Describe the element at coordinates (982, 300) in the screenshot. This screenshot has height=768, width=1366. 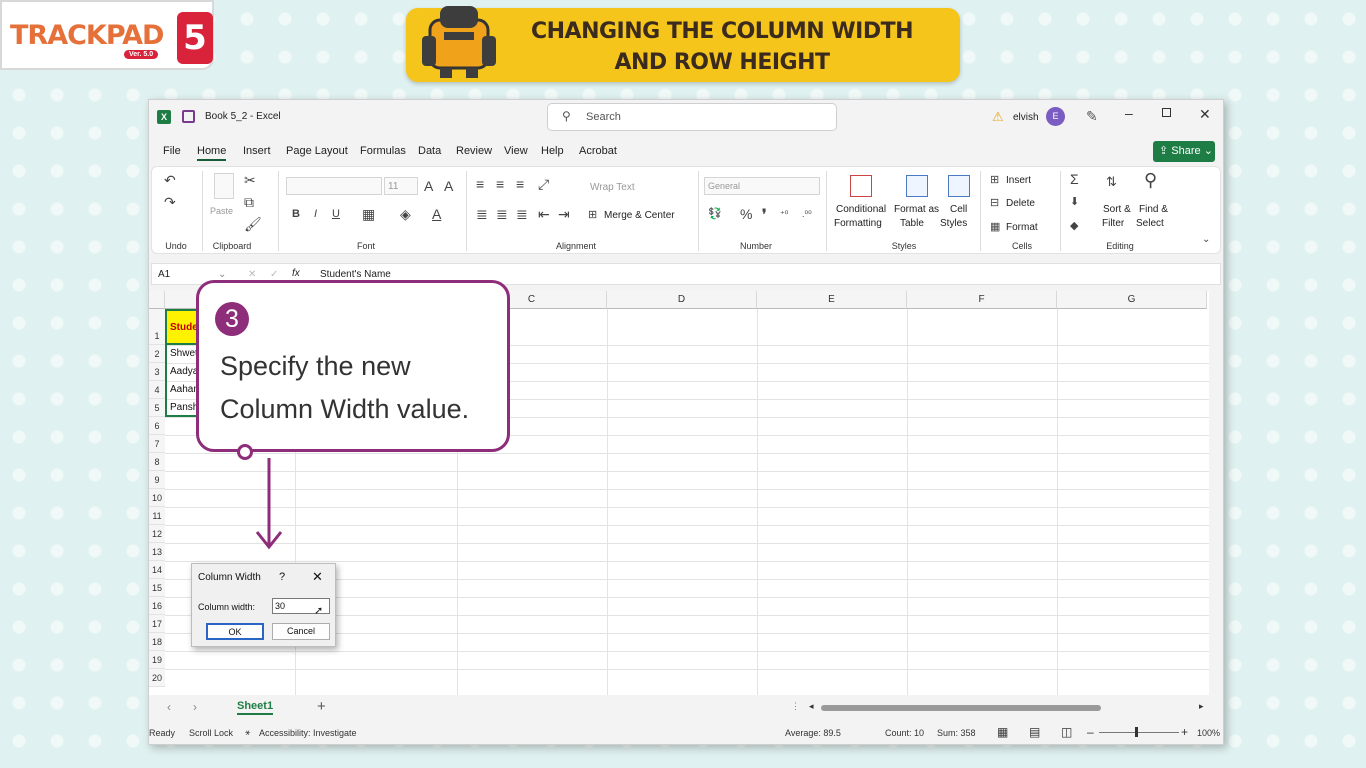
I see `column-header-f: F` at that location.